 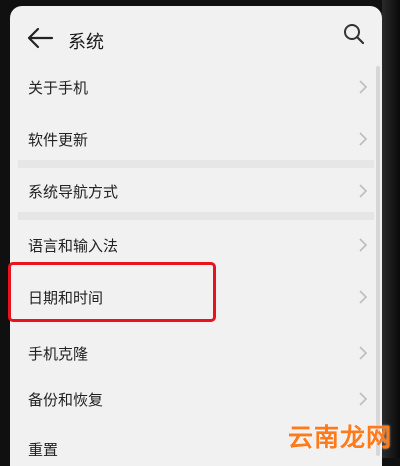 What do you see at coordinates (196, 245) in the screenshot?
I see `settings-item-language-input: 语言和输入法` at bounding box center [196, 245].